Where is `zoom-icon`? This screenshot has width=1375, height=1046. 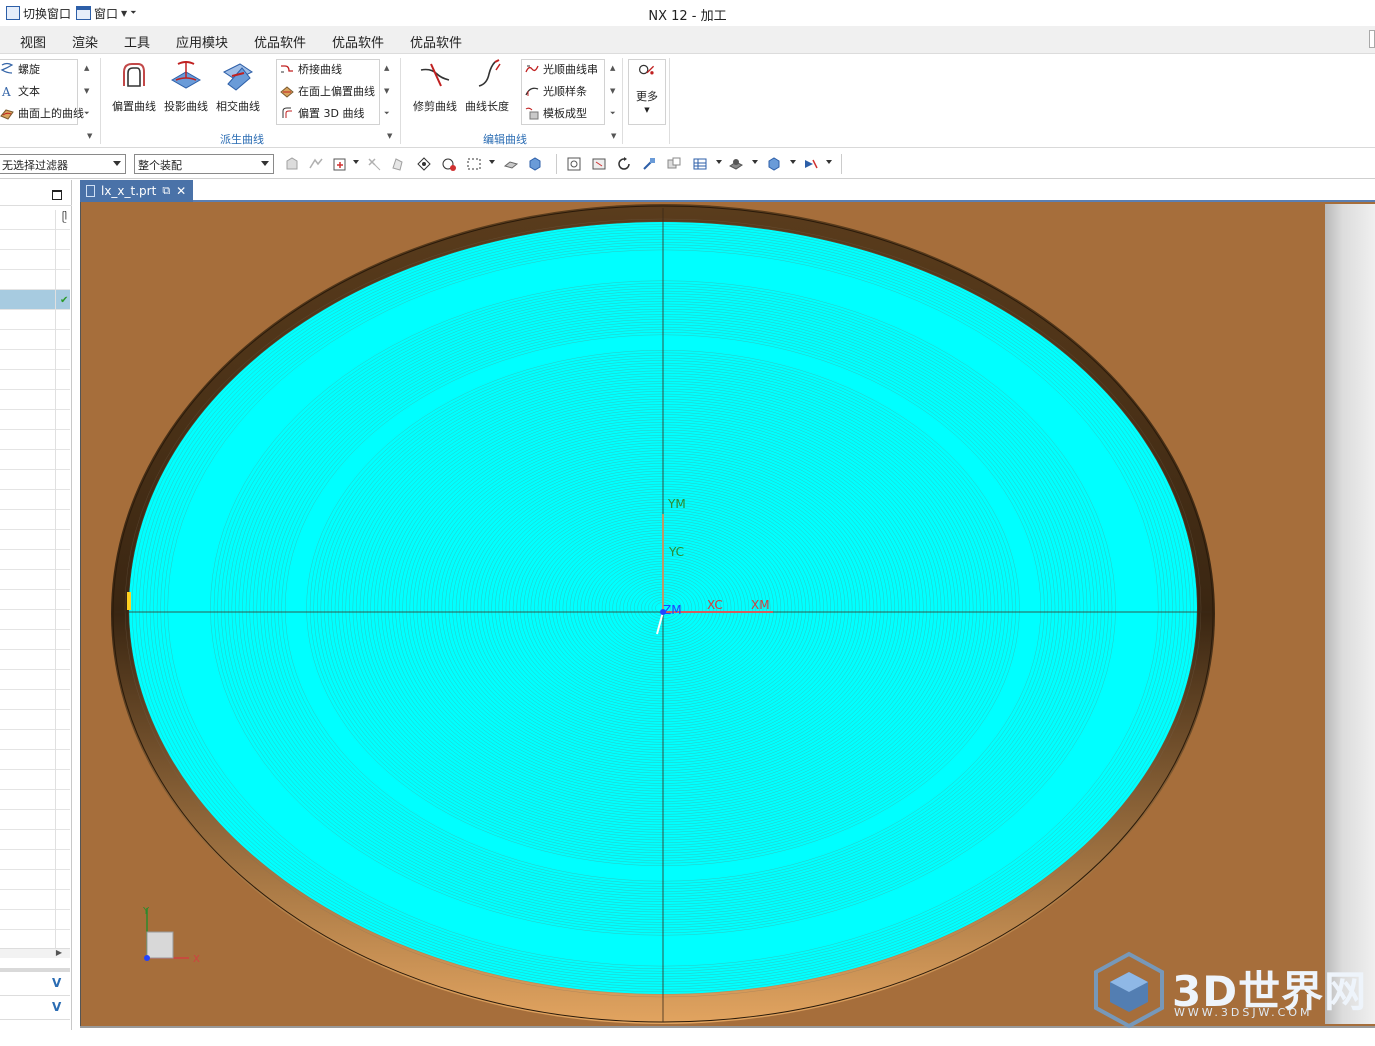 zoom-icon is located at coordinates (599, 164).